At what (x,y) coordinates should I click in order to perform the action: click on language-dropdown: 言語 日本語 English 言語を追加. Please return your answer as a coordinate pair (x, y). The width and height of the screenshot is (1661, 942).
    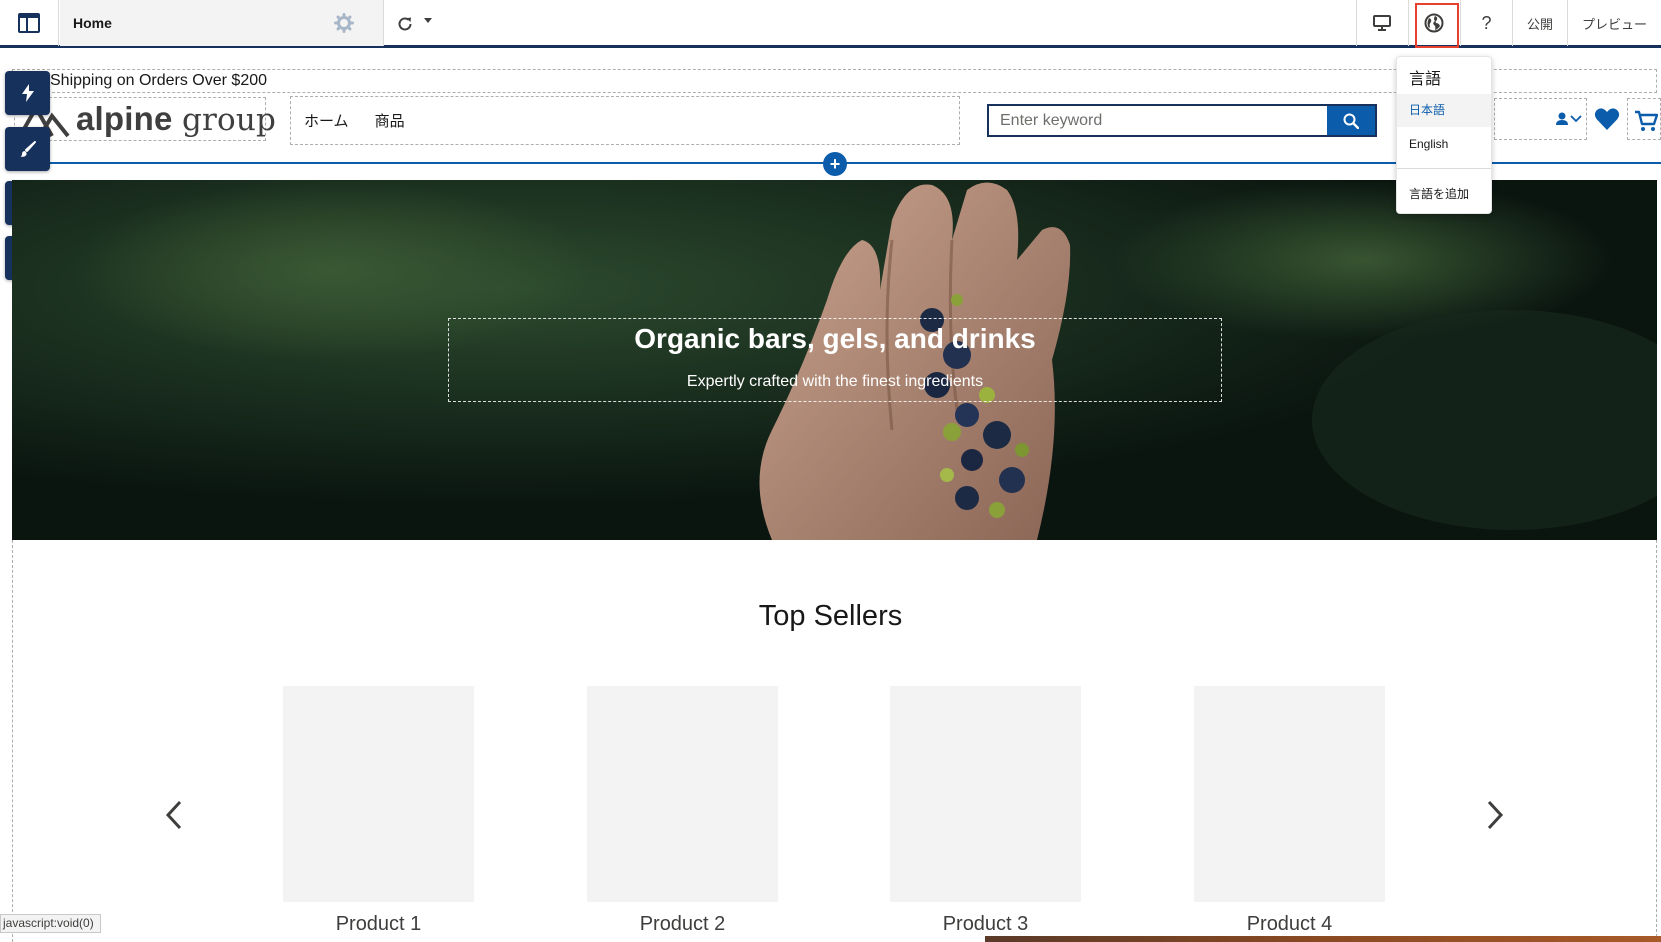
    Looking at the image, I should click on (1444, 135).